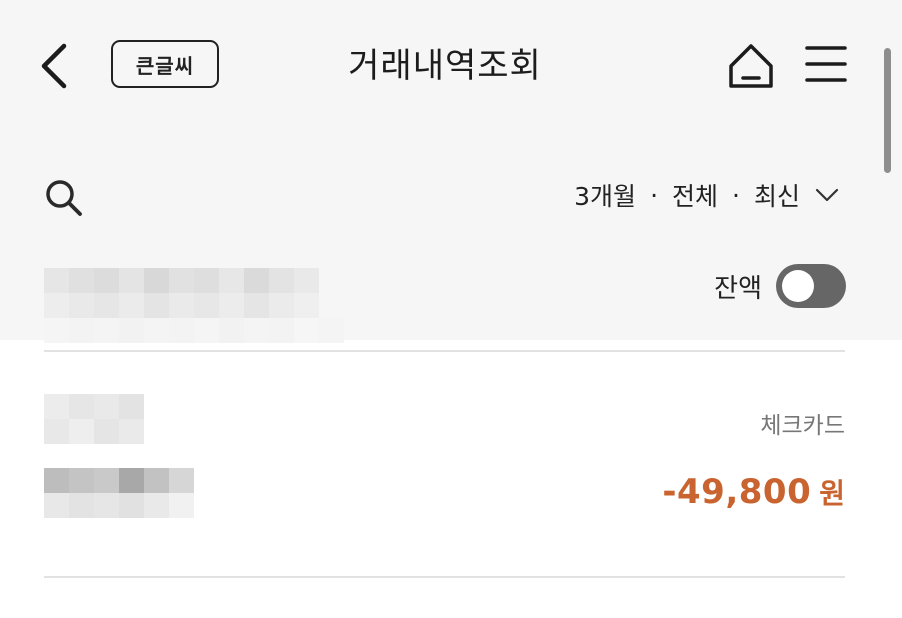 The image size is (902, 618). I want to click on home-icon, so click(751, 66).